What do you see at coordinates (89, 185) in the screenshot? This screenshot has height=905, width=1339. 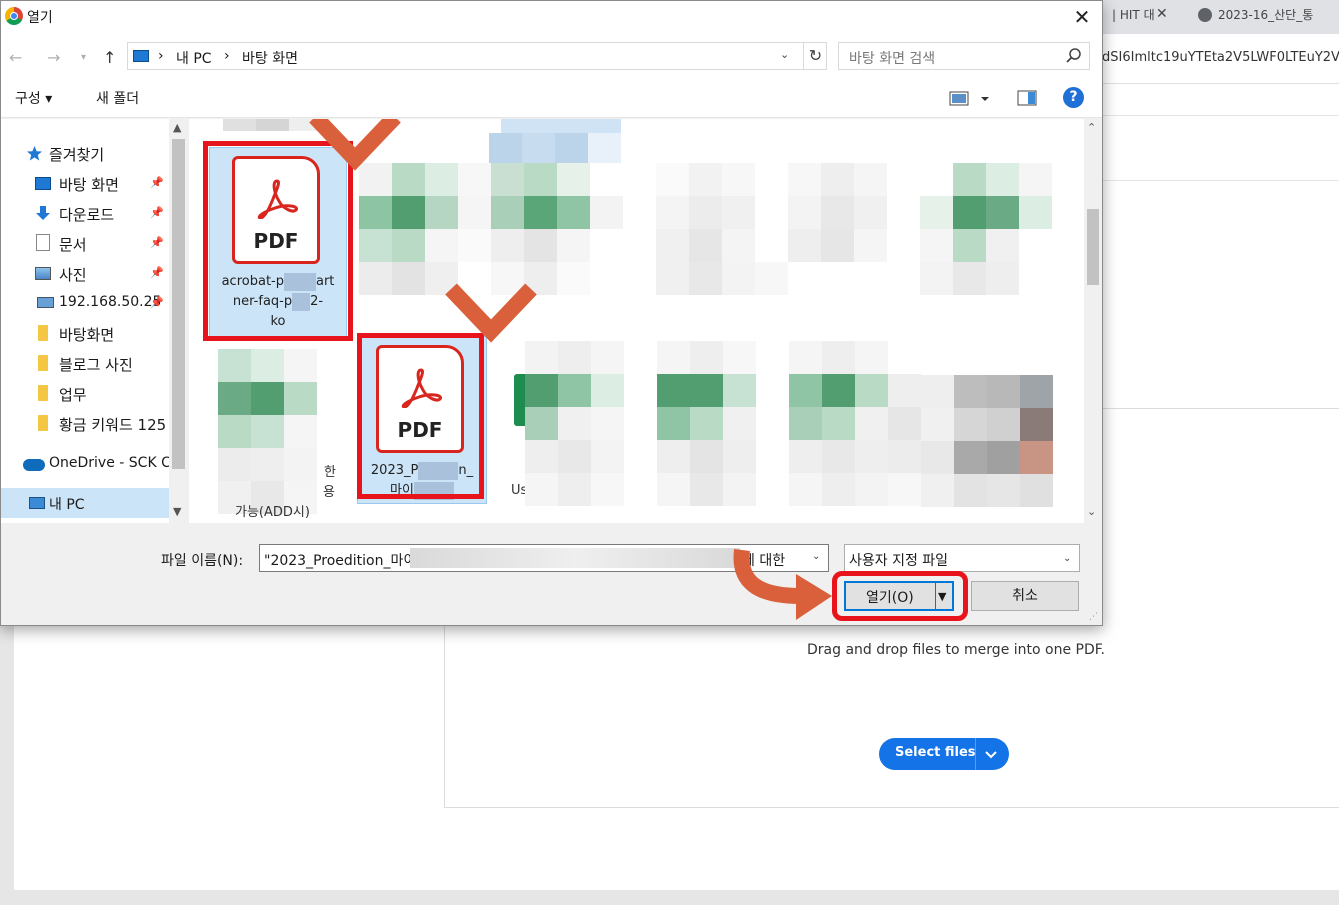 I see `nav-item-label: 바탕 화면` at bounding box center [89, 185].